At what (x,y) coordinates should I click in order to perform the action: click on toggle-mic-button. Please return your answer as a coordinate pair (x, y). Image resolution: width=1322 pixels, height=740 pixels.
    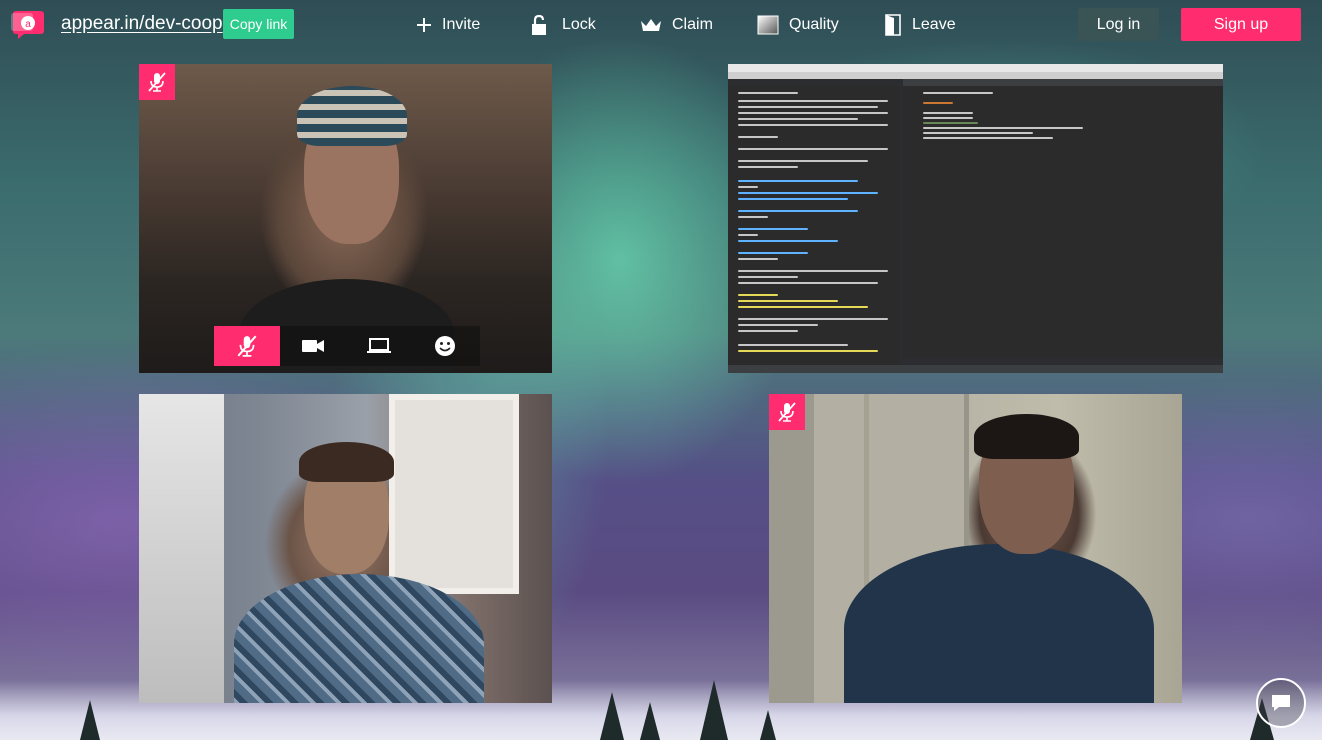
    Looking at the image, I should click on (247, 346).